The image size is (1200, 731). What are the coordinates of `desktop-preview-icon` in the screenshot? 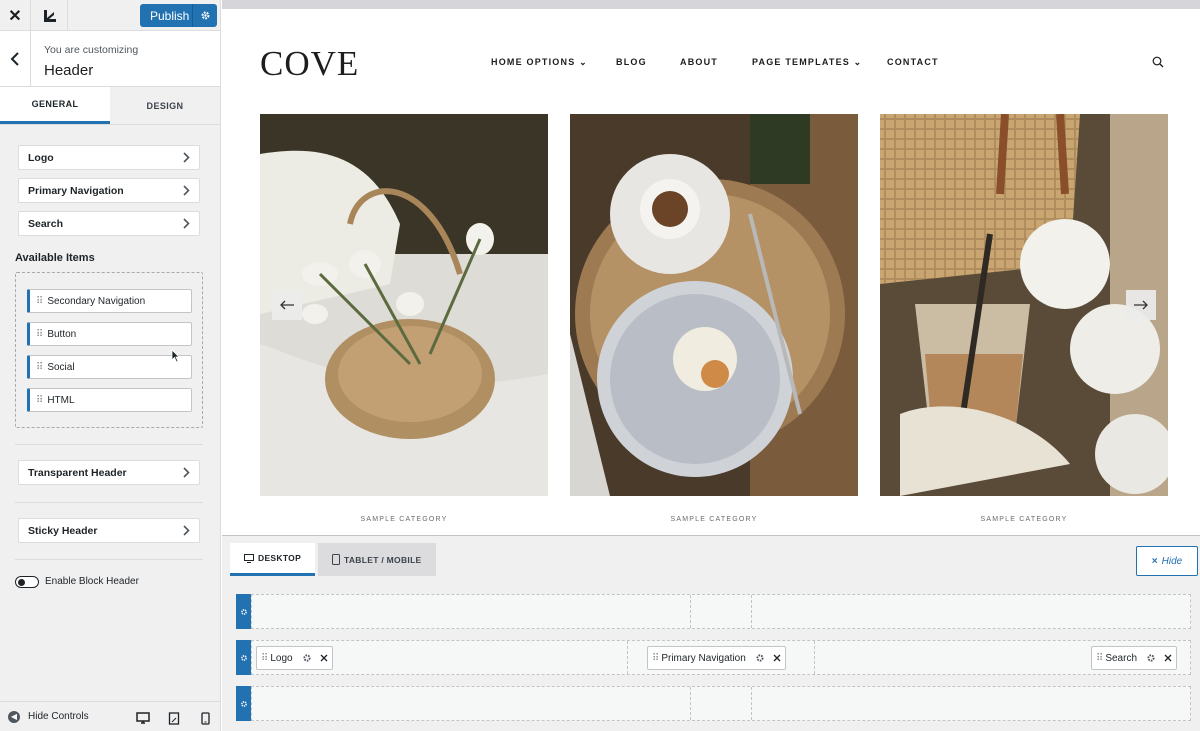 It's located at (143, 718).